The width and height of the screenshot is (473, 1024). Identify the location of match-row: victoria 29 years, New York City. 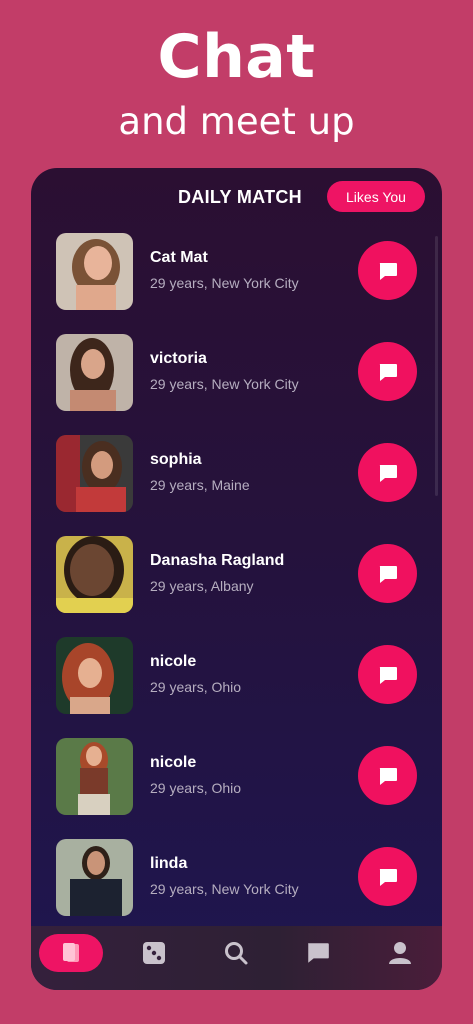
(236, 382).